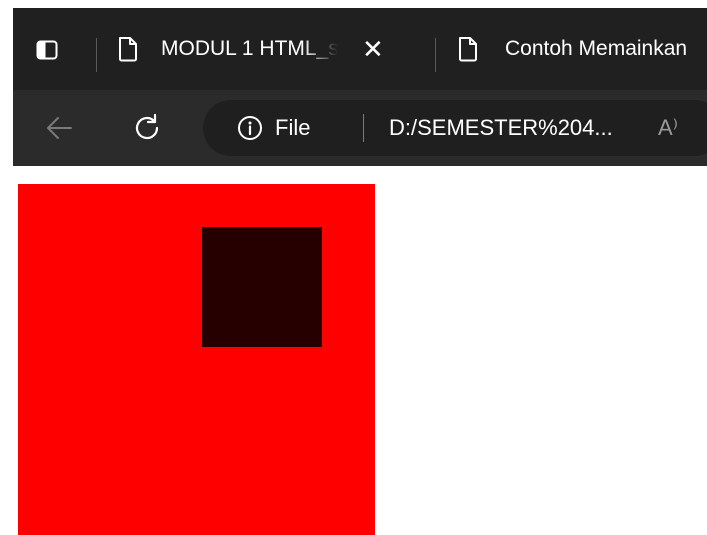  I want to click on back-button, so click(59, 128).